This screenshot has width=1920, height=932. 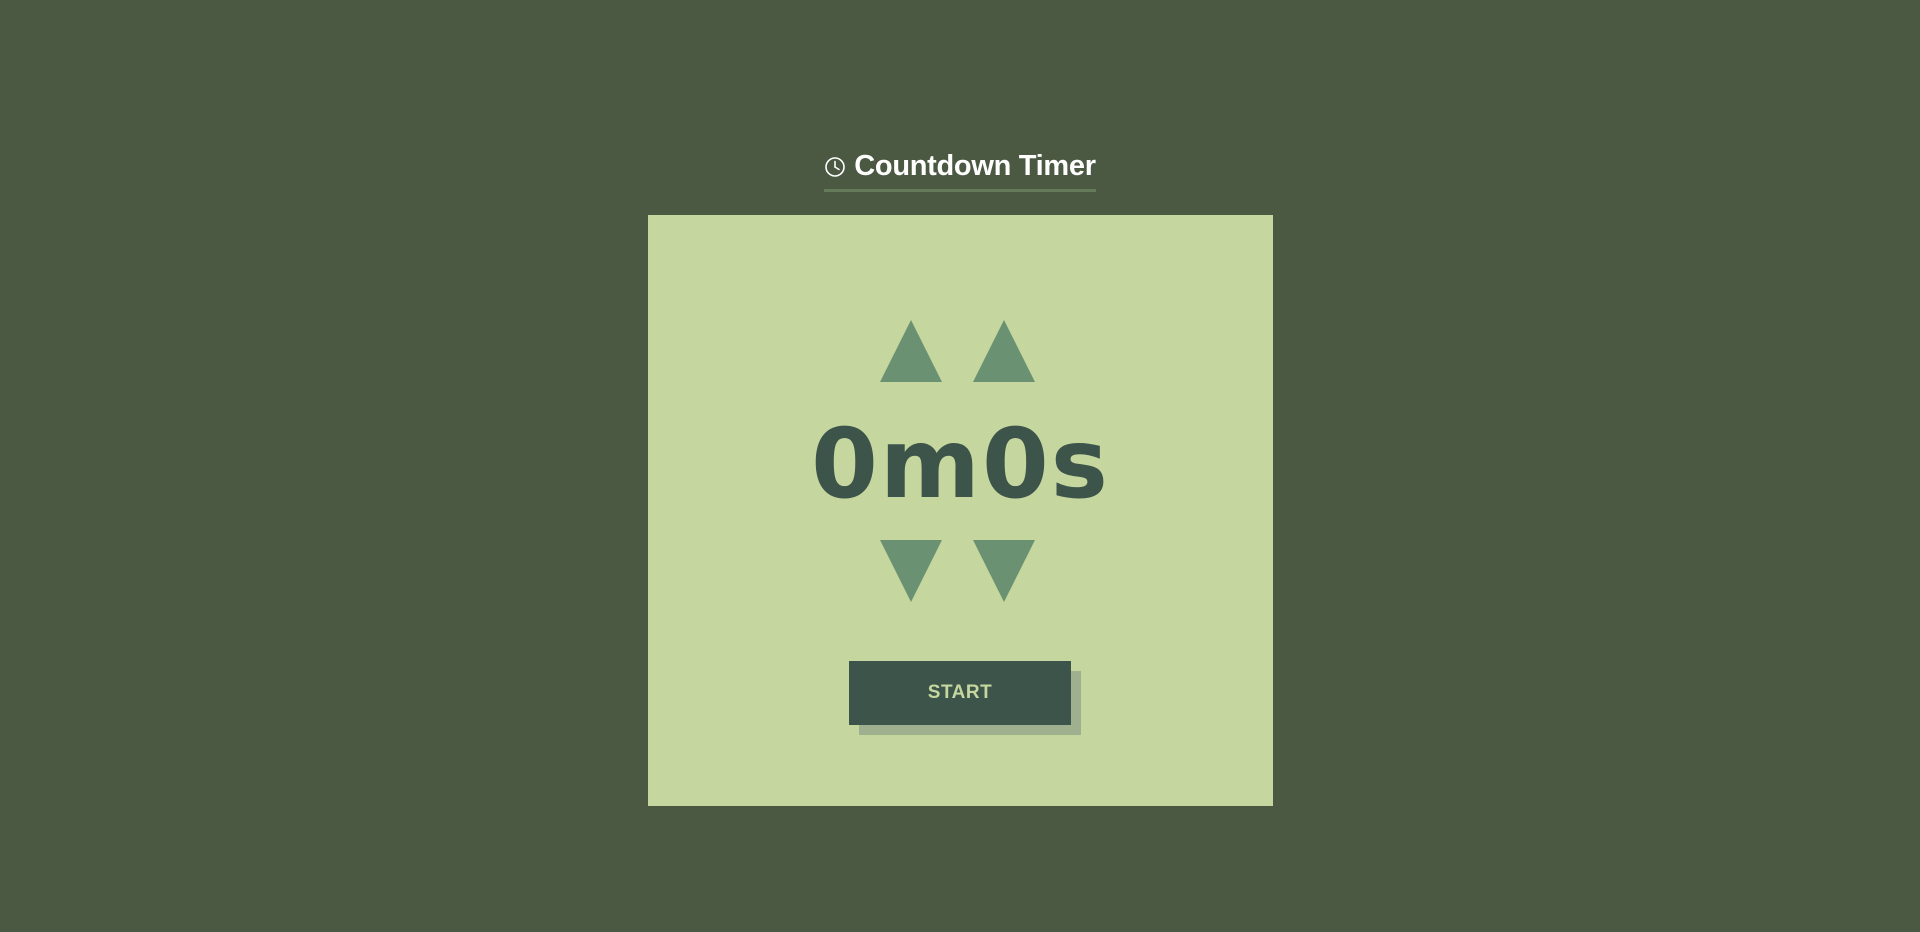 What do you see at coordinates (960, 693) in the screenshot?
I see `start-button: START` at bounding box center [960, 693].